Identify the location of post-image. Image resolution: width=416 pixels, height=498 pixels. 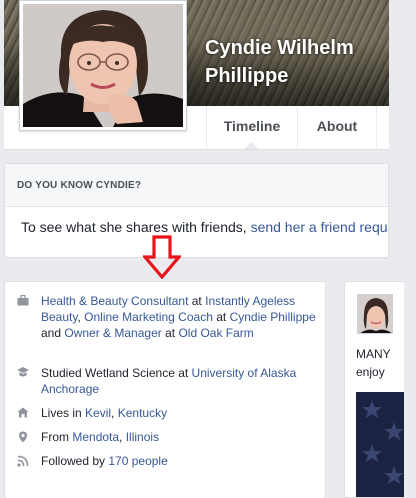
(380, 444).